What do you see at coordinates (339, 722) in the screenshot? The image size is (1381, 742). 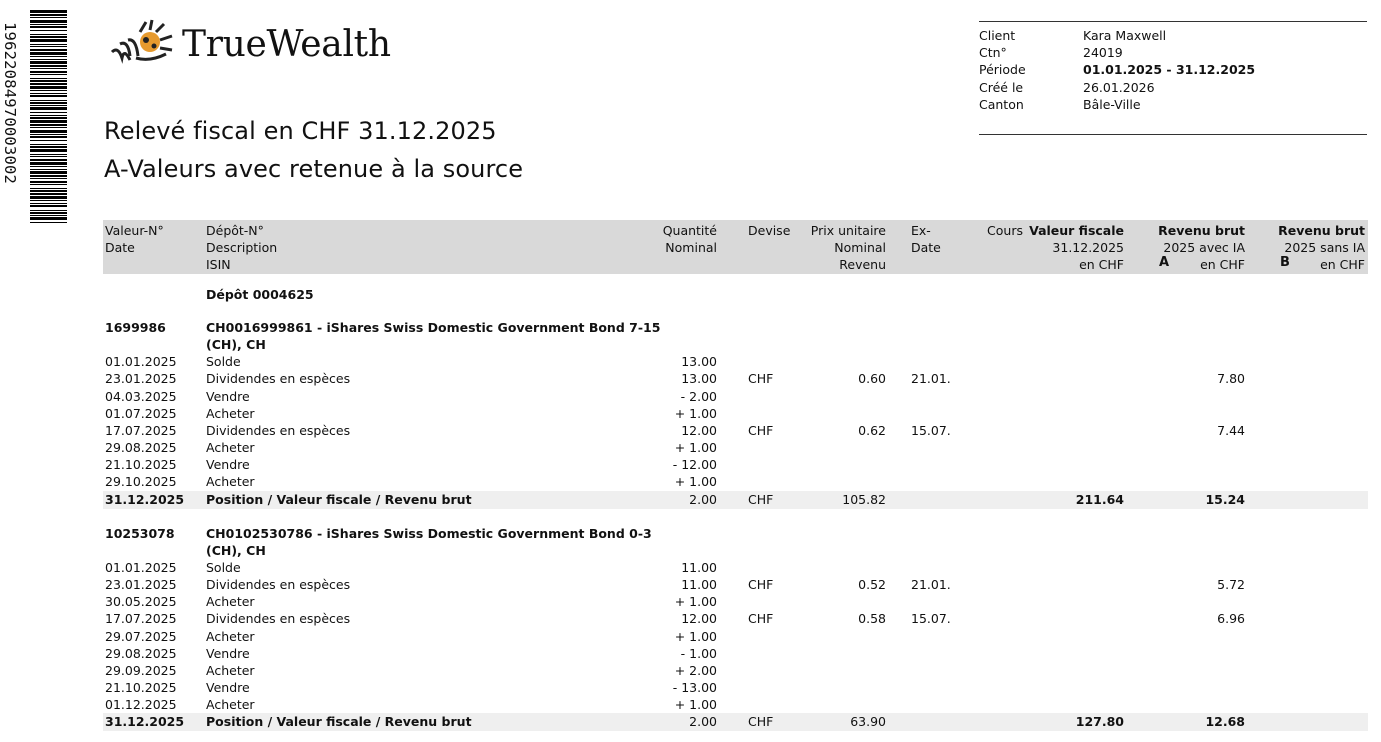 I see `total-description: Position / Valeur fiscale / Revenu brut` at bounding box center [339, 722].